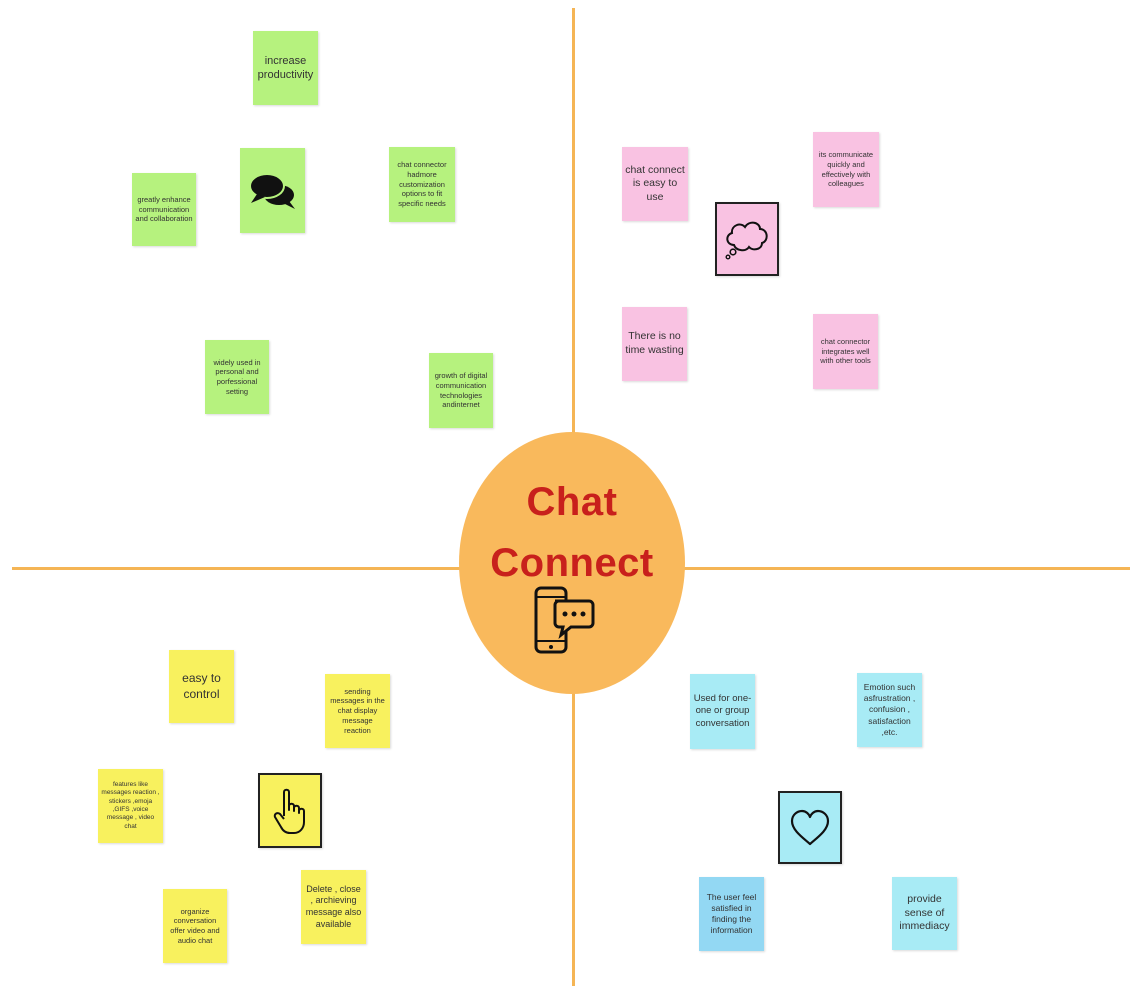 The height and width of the screenshot is (986, 1138). I want to click on center-title-line1: Chat, so click(572, 502).